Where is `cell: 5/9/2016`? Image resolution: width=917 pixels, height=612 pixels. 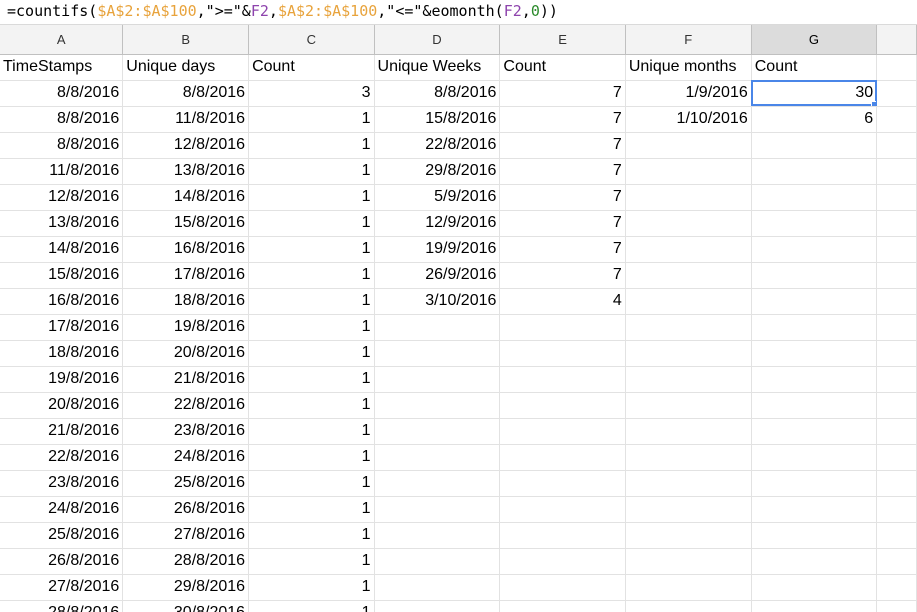 cell: 5/9/2016 is located at coordinates (437, 197).